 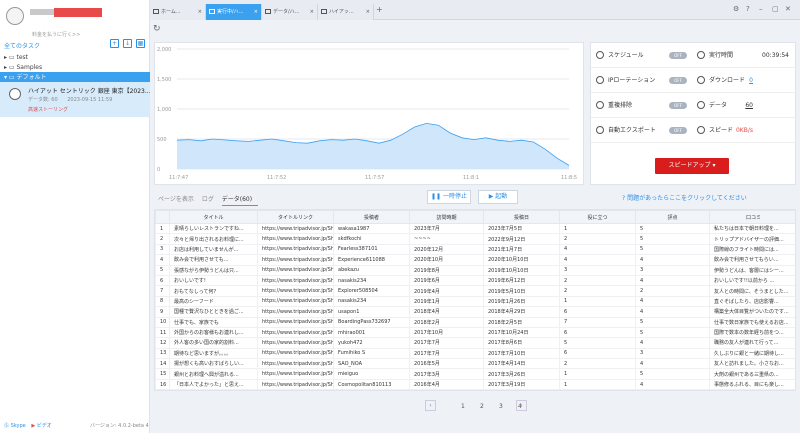 I want to click on data-value: 60, so click(x=749, y=105).